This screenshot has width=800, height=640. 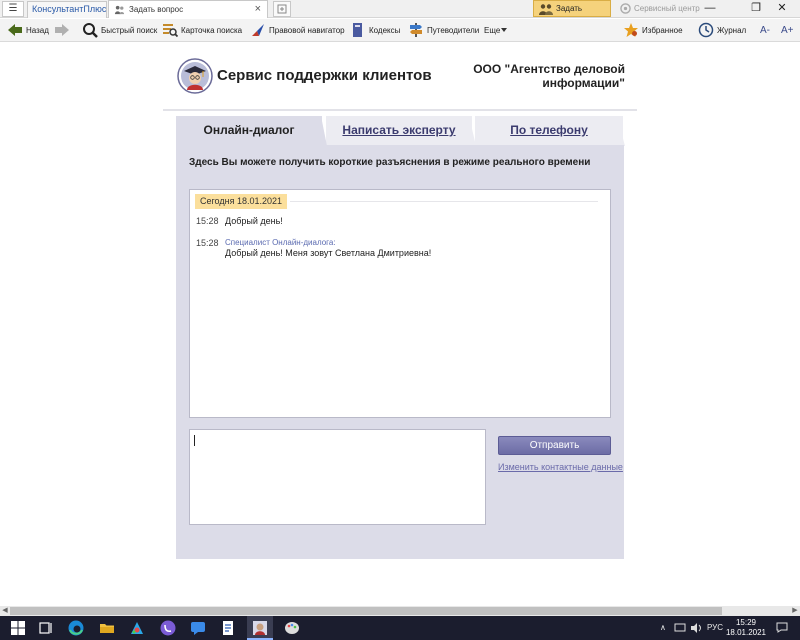 I want to click on word-document-icon, so click(x=228, y=628).